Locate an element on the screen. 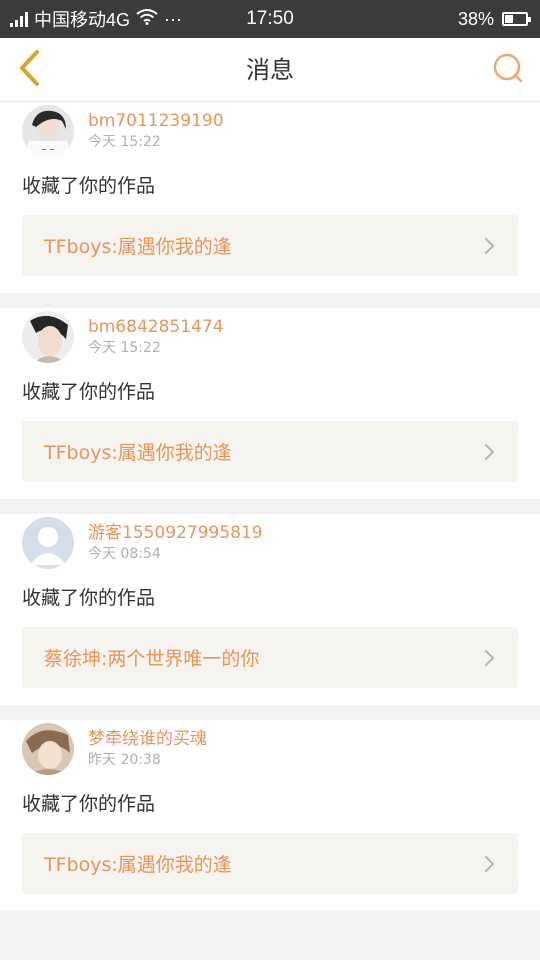 The width and height of the screenshot is (540, 960). carrier-label: 中国移动4G is located at coordinates (82, 20).